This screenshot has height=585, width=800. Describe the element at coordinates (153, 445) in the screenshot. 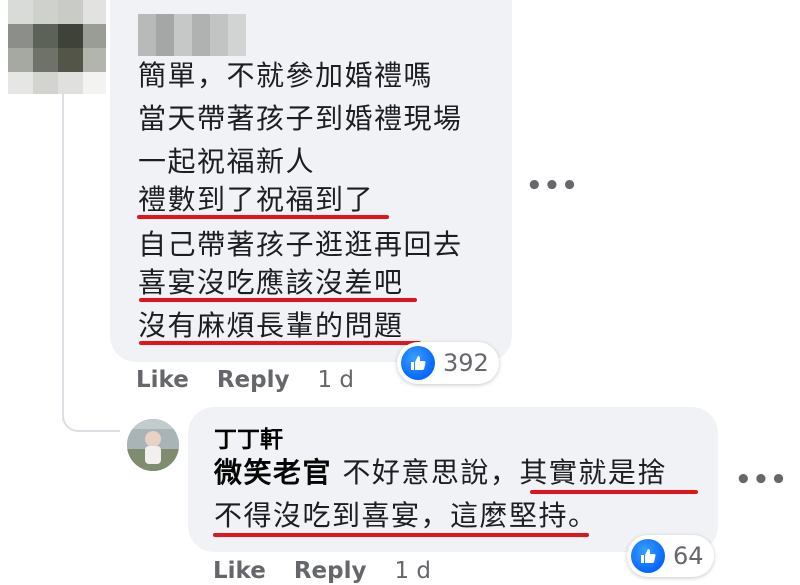

I see `reply-author-avatar` at that location.